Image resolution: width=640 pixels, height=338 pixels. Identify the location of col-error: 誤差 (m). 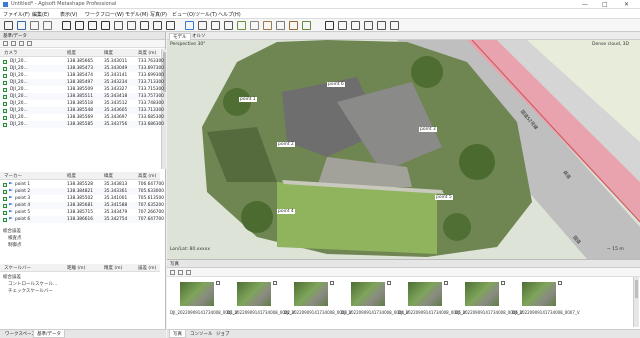
(147, 268).